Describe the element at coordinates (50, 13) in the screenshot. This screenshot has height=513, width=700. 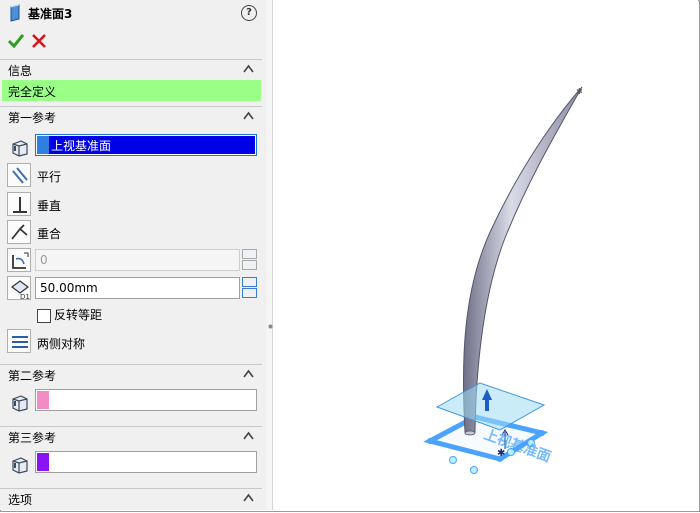
I see `feature-title-text: 基准面3` at that location.